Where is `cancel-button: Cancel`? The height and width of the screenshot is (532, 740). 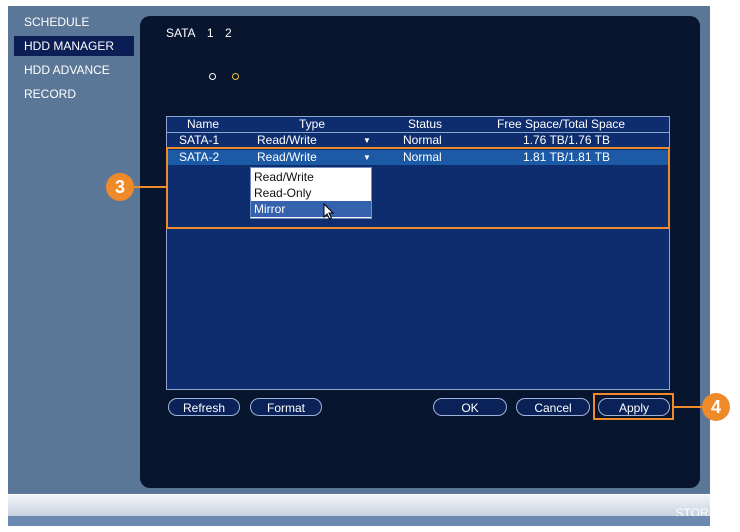
cancel-button: Cancel is located at coordinates (553, 407).